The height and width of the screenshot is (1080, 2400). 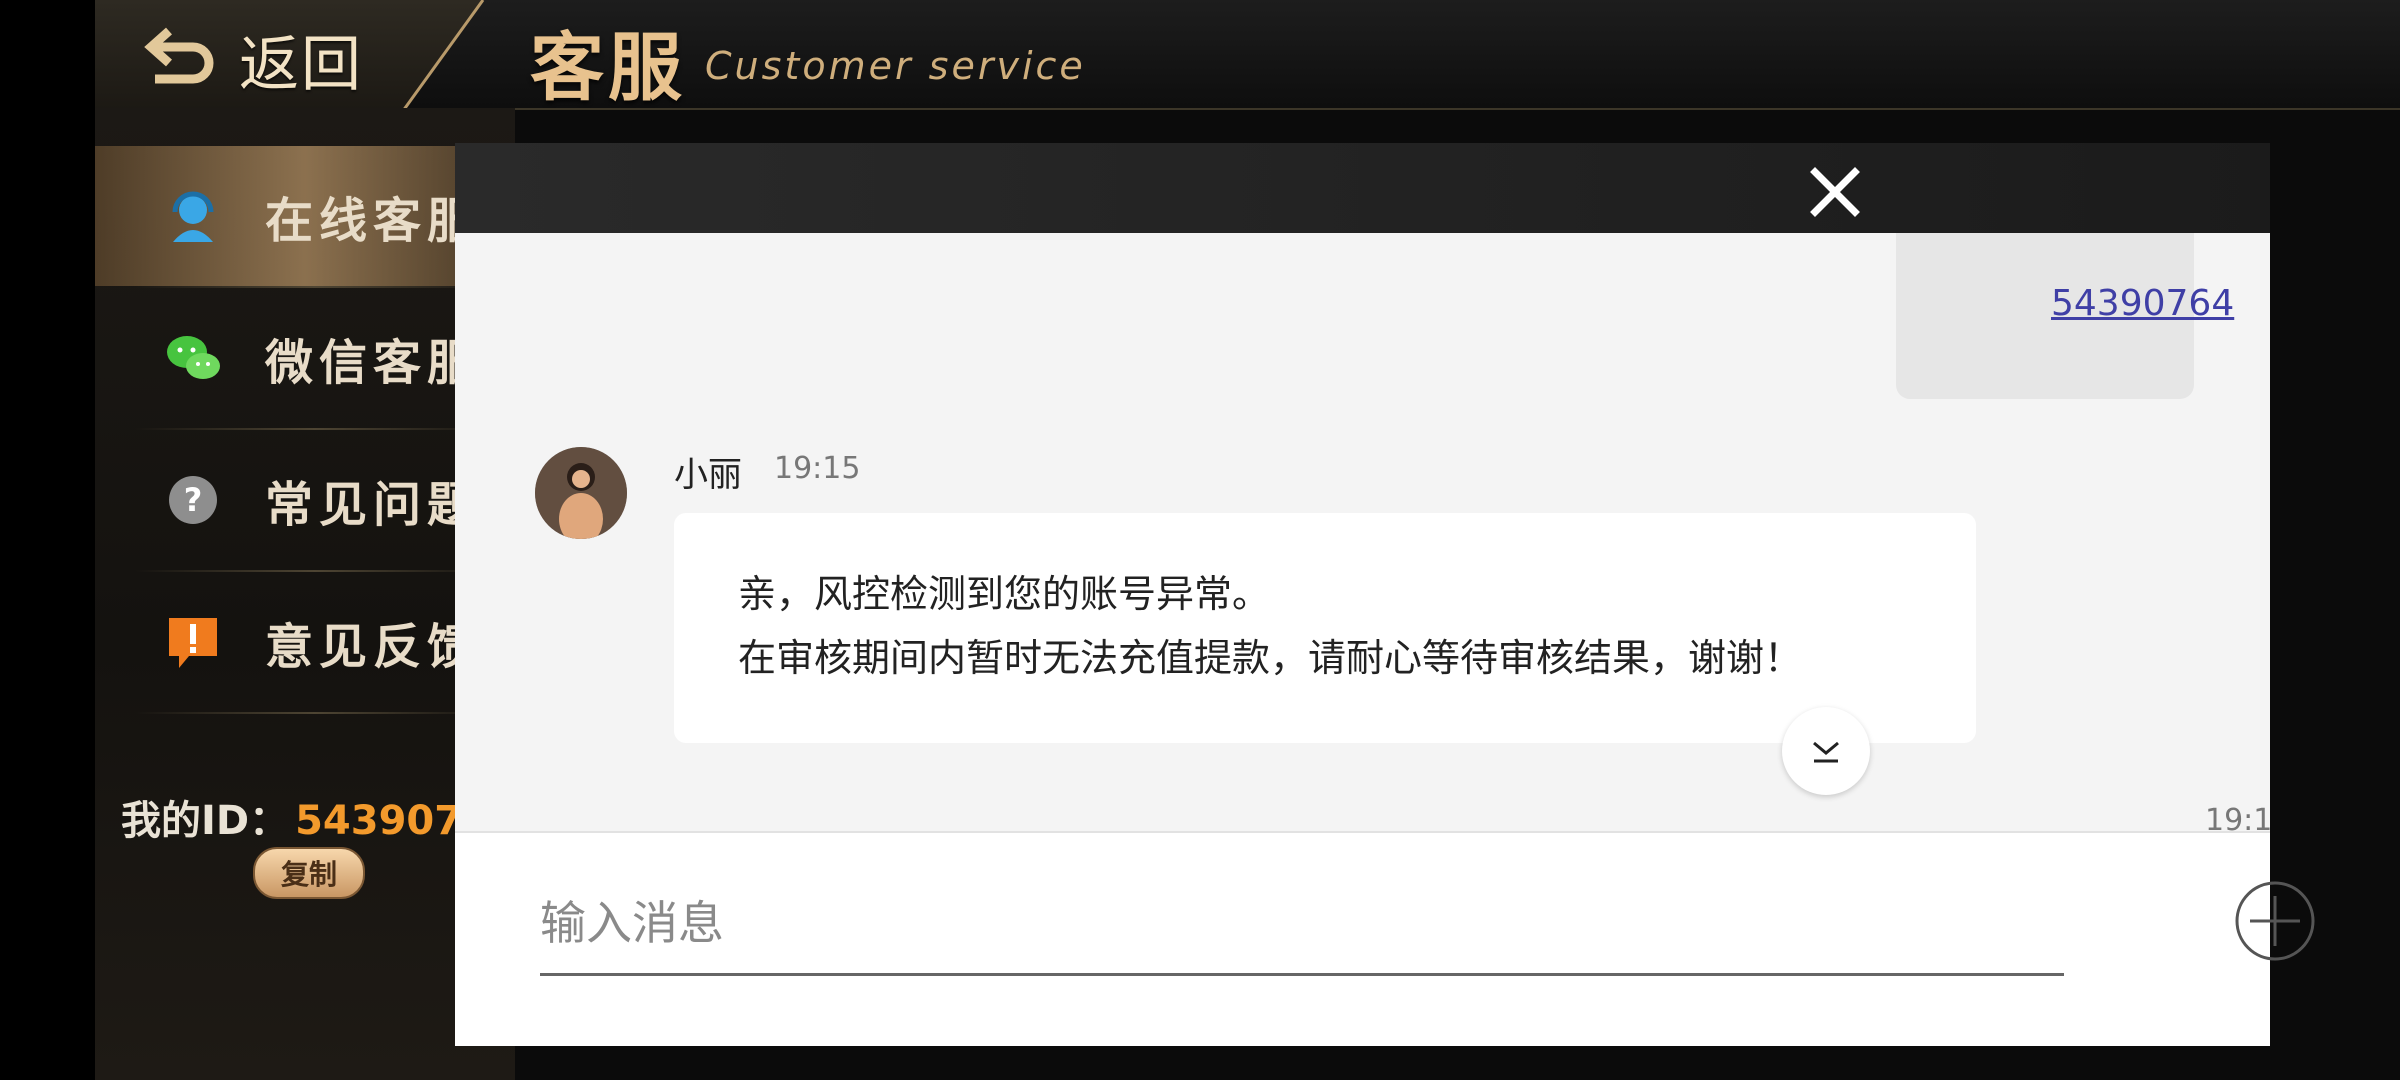 I want to click on sidebar-item-online-service: 在线客服, so click(x=305, y=216).